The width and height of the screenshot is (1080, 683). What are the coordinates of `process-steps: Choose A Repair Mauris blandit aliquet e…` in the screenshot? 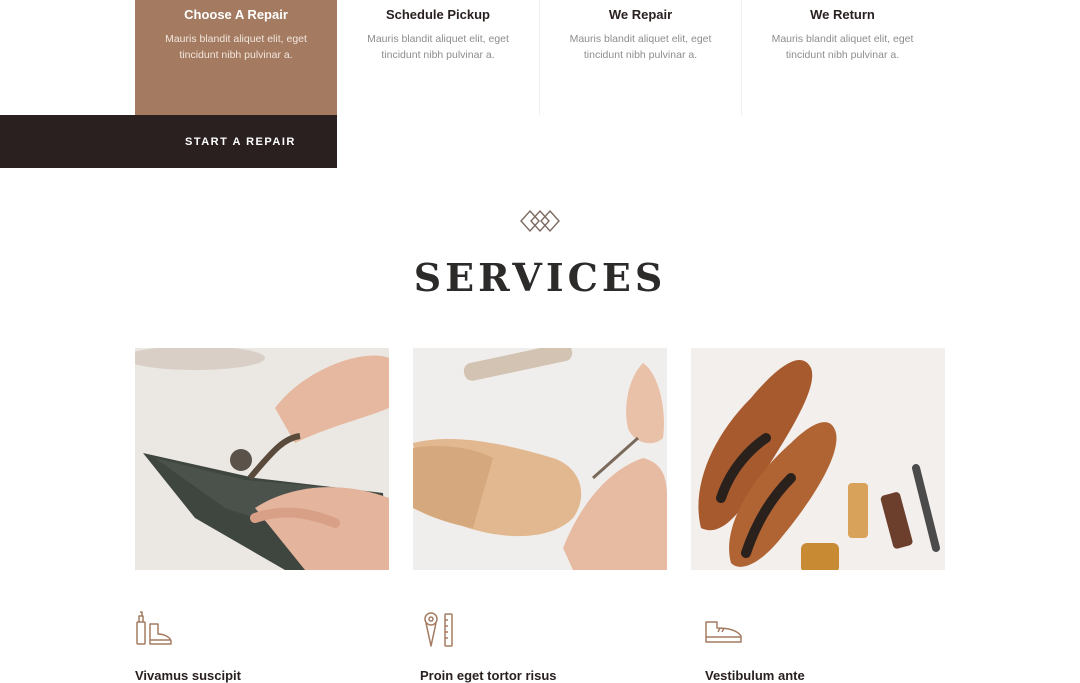 It's located at (540, 57).